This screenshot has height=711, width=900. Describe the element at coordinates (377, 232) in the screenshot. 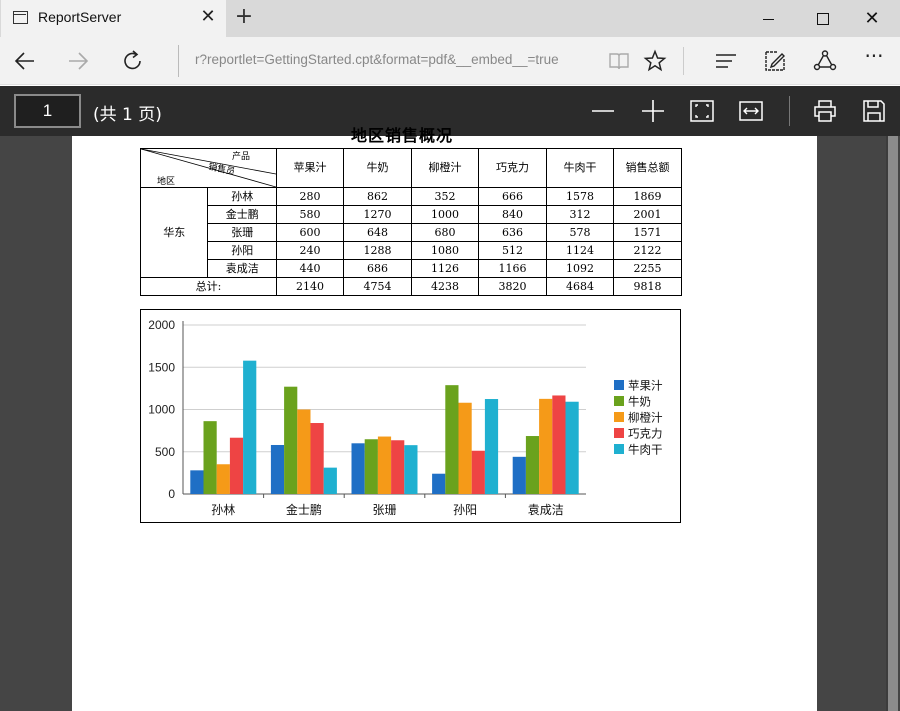

I see `value-cell: 648` at that location.